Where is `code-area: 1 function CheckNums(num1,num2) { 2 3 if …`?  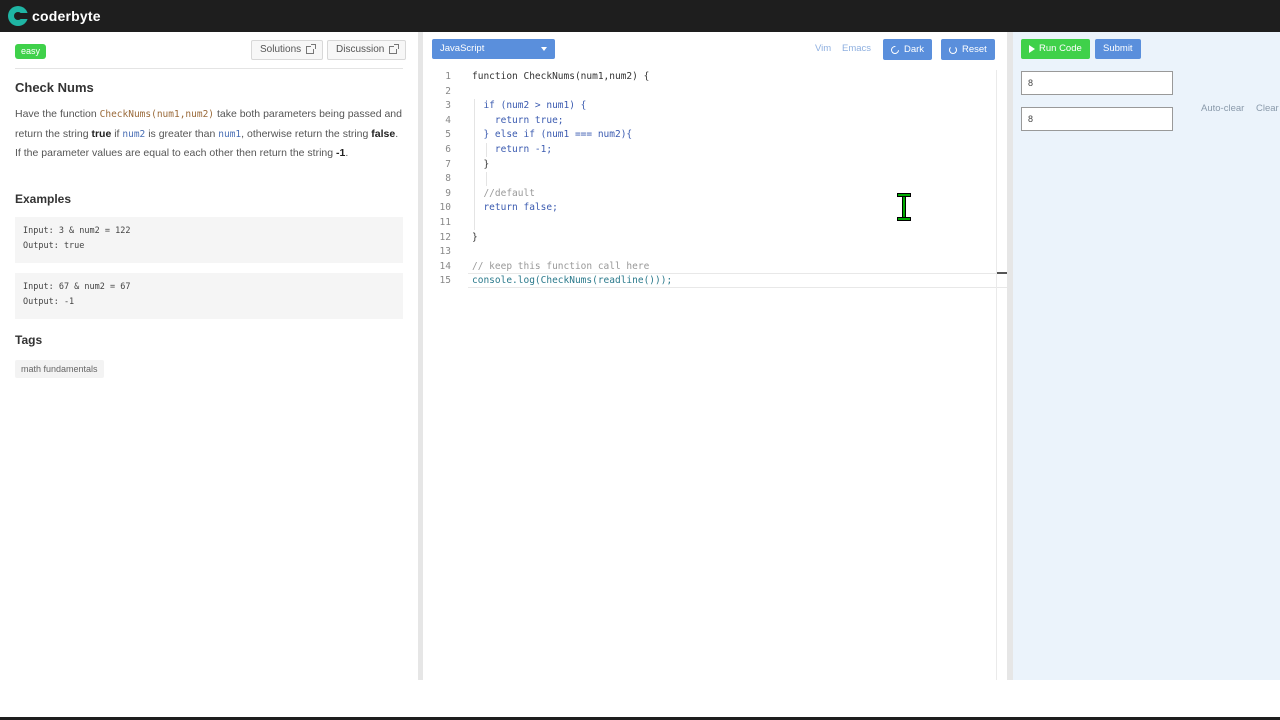 code-area: 1 function CheckNums(num1,num2) { 2 3 if … is located at coordinates (715, 179).